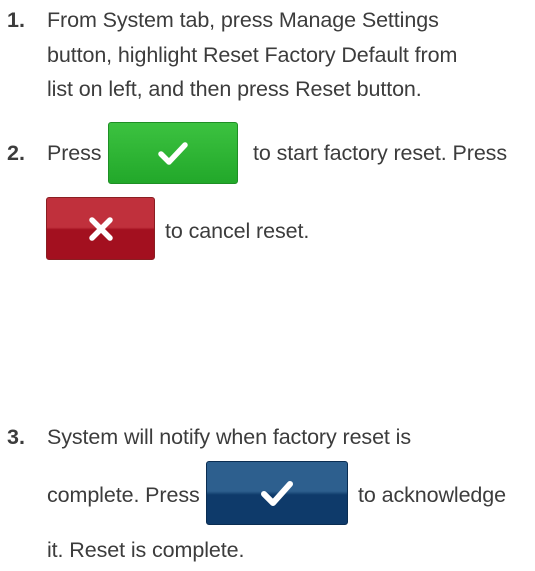 This screenshot has width=535, height=571. Describe the element at coordinates (380, 153) in the screenshot. I see `step-2-text-start: to start factory reset. Press` at that location.